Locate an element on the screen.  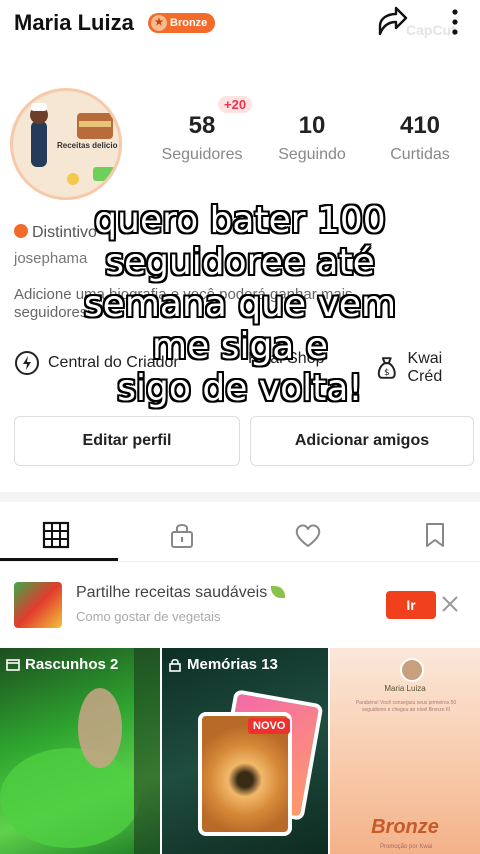
followers-label: Seguidores is located at coordinates (202, 154).